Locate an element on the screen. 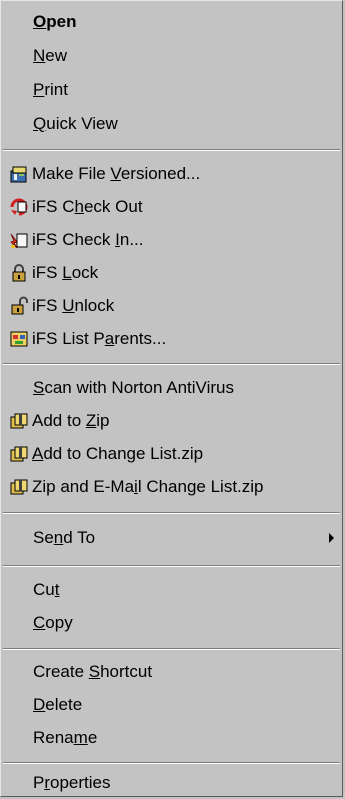  menu-item-label: Properties is located at coordinates (72, 782).